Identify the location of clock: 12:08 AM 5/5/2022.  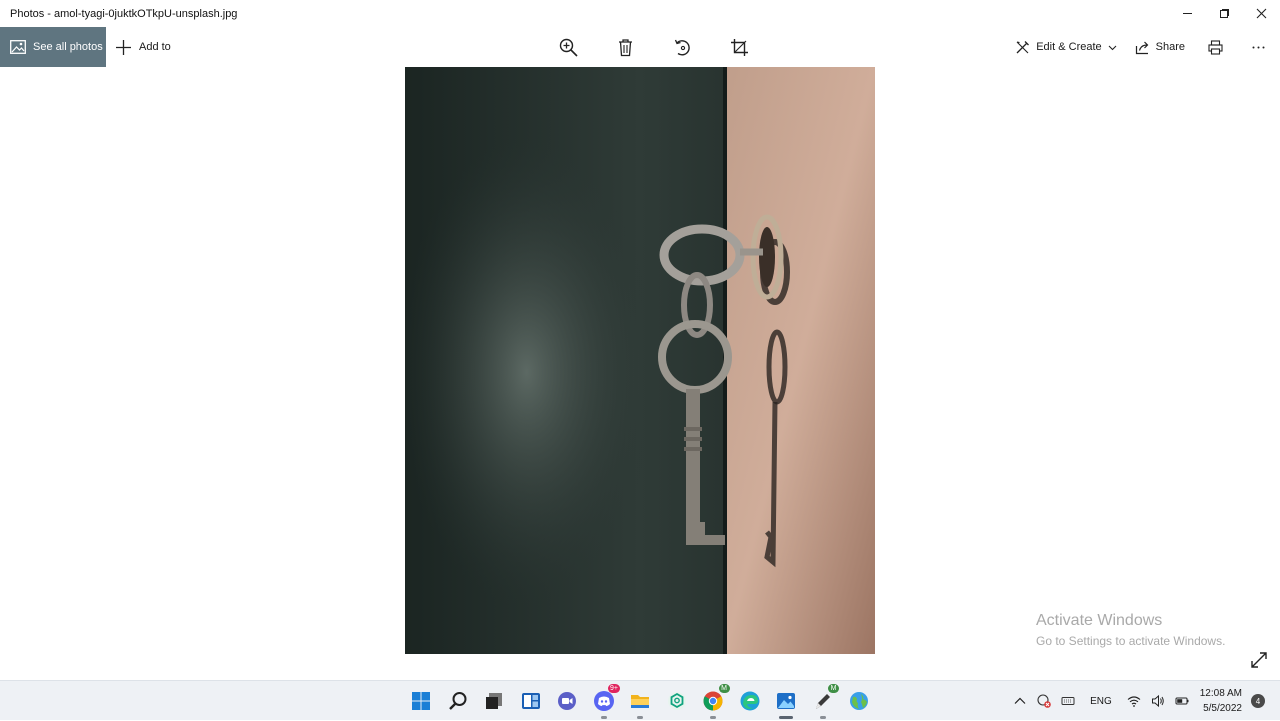
(1221, 701).